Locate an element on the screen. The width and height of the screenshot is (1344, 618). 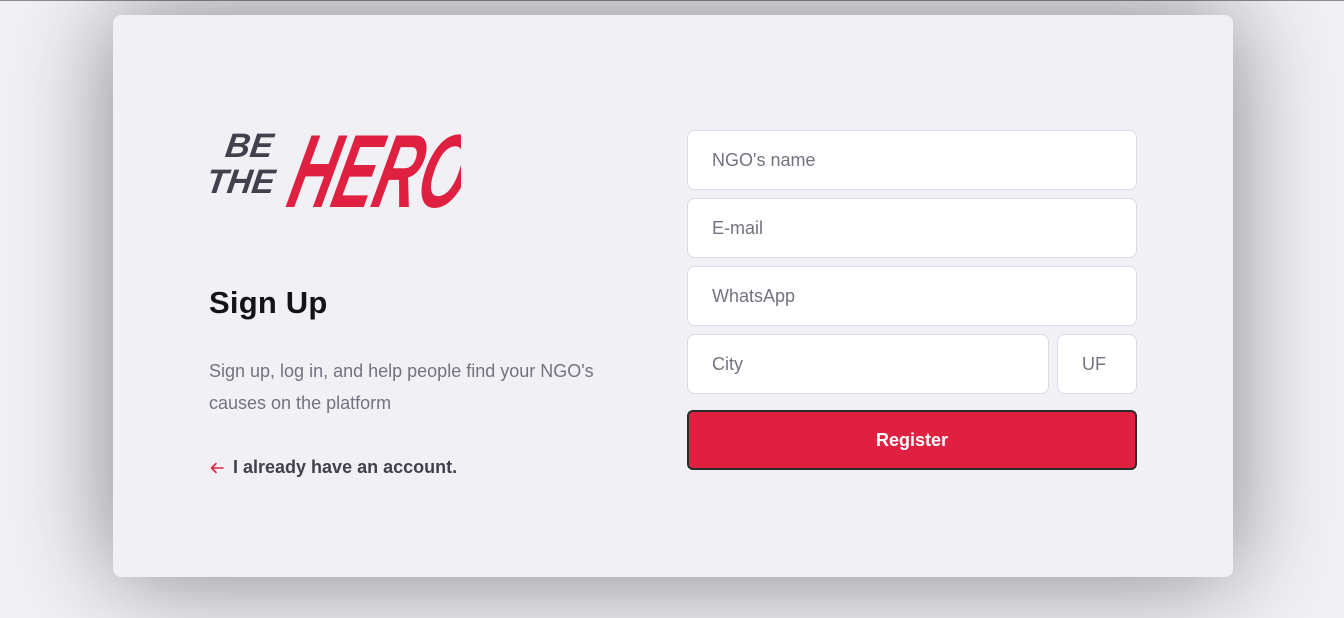
login-back-link-label: I already have an account. is located at coordinates (345, 467).